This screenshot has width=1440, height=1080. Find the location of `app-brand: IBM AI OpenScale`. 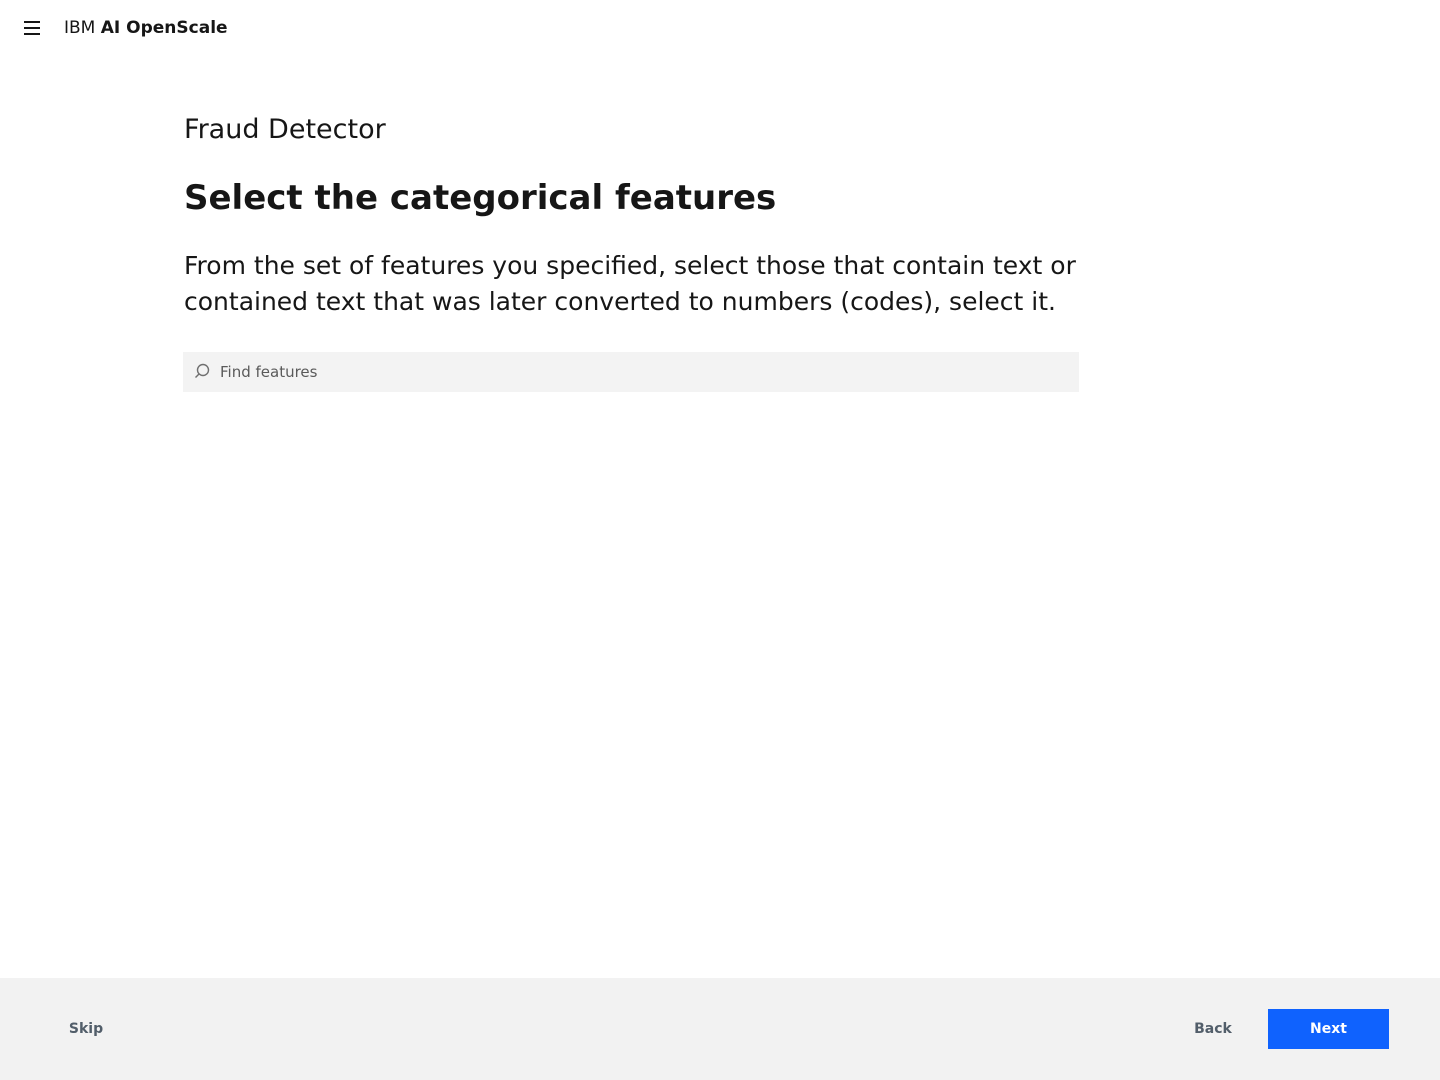

app-brand: IBM AI OpenScale is located at coordinates (146, 28).